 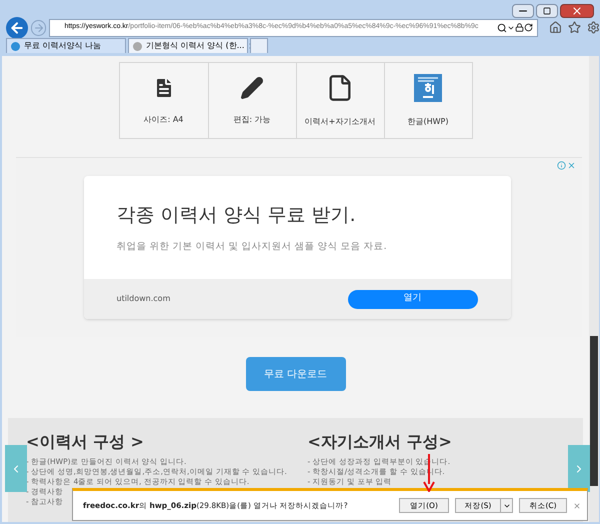 I want to click on feature-label: 편집: 가능, so click(x=252, y=120).